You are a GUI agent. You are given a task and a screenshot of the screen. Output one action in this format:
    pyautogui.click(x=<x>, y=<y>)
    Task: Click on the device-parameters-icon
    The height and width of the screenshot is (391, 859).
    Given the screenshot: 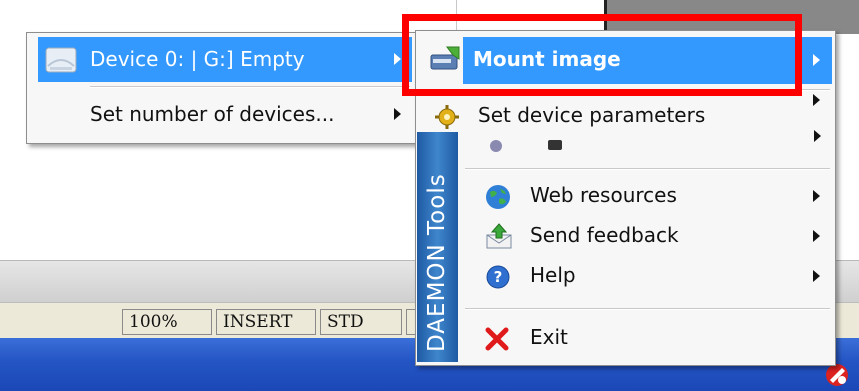 What is the action you would take?
    pyautogui.click(x=447, y=117)
    